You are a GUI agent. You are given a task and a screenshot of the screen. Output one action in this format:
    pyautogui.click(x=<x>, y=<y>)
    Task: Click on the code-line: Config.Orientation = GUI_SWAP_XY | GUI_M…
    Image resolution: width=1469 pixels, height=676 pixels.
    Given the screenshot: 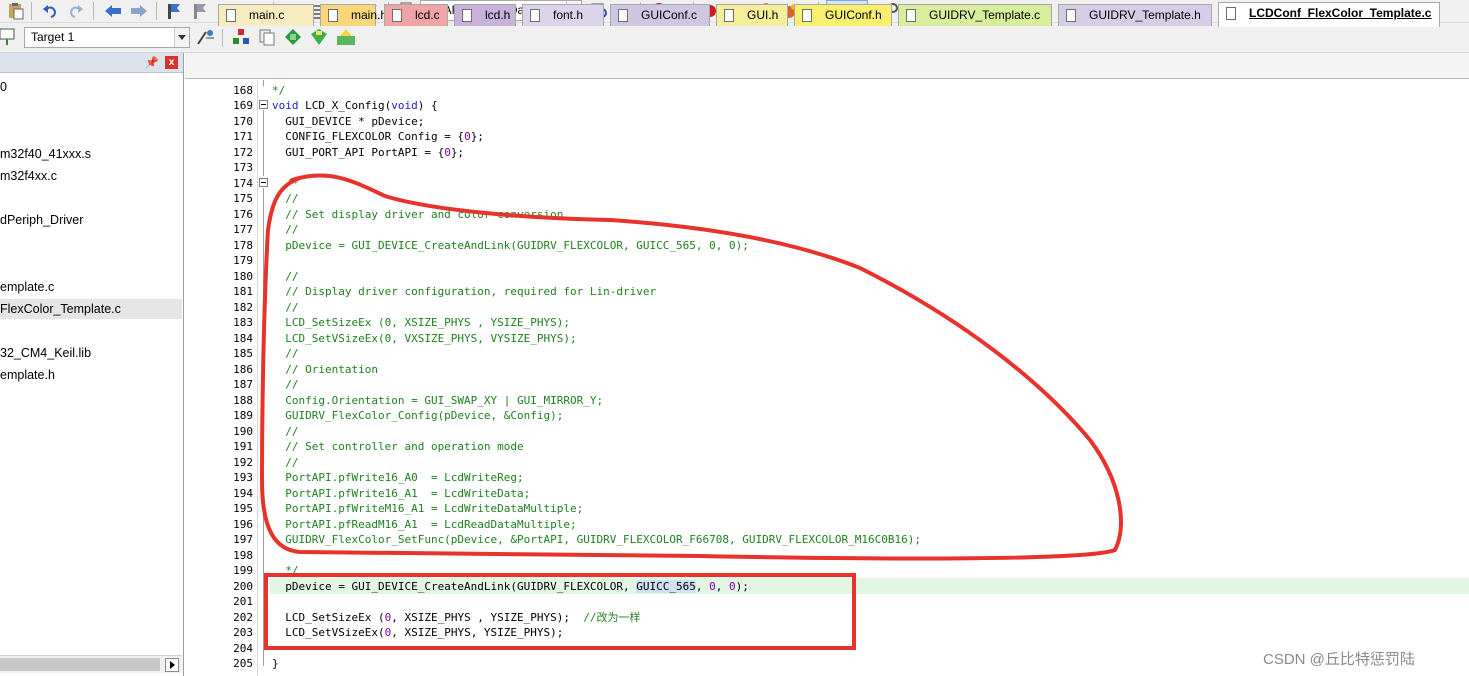 What is the action you would take?
    pyautogui.click(x=437, y=401)
    